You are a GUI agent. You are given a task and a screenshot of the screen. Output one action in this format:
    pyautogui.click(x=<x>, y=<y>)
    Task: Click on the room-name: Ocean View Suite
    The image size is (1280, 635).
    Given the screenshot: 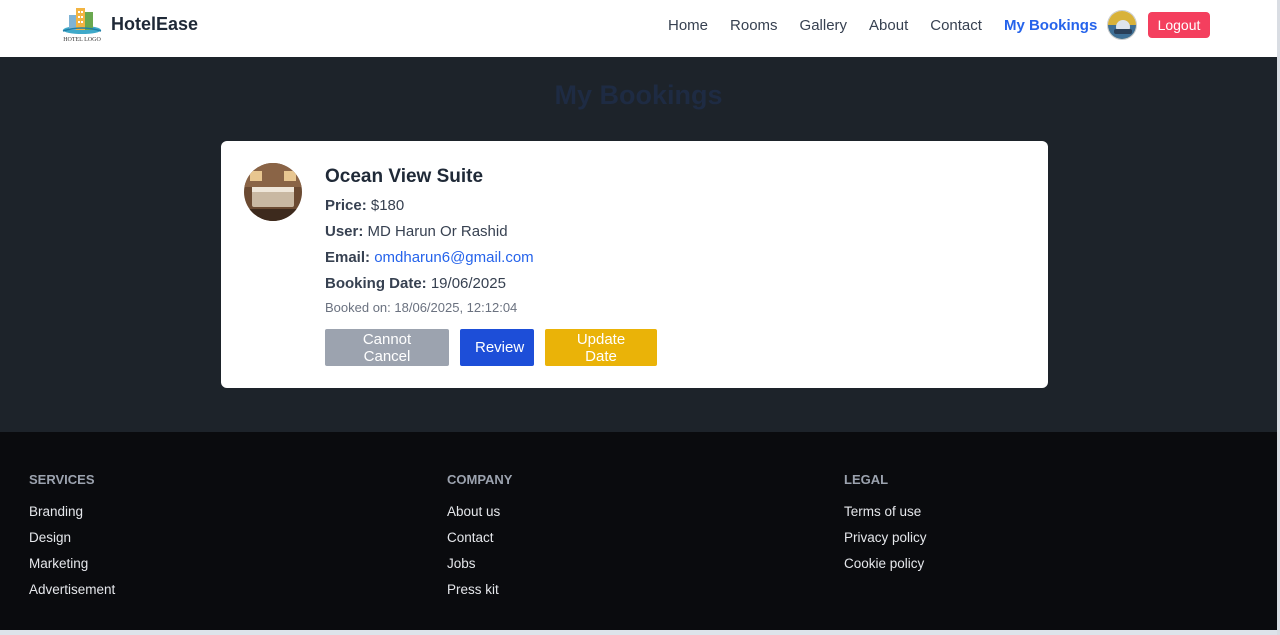 What is the action you would take?
    pyautogui.click(x=404, y=176)
    